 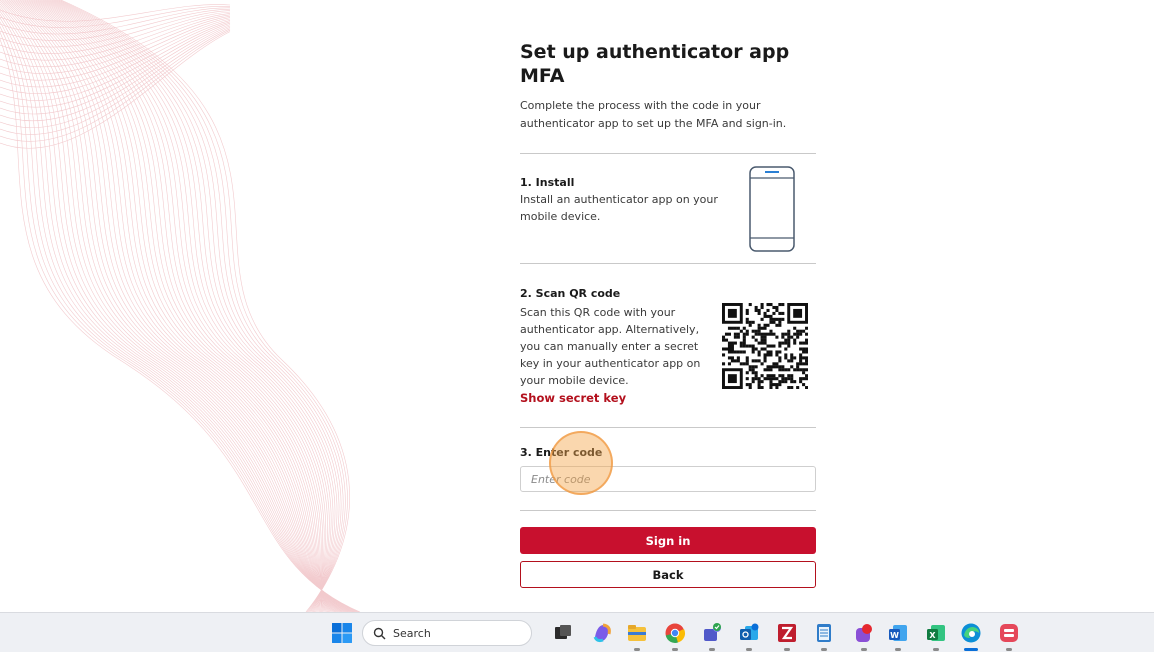 What do you see at coordinates (668, 479) in the screenshot?
I see `enter-code-input` at bounding box center [668, 479].